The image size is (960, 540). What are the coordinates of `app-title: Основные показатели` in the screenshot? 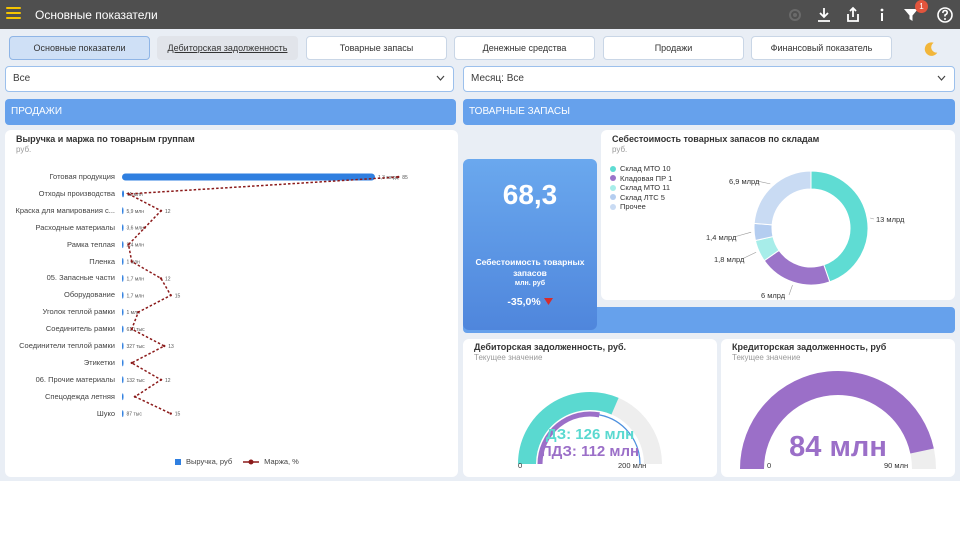 It's located at (96, 15).